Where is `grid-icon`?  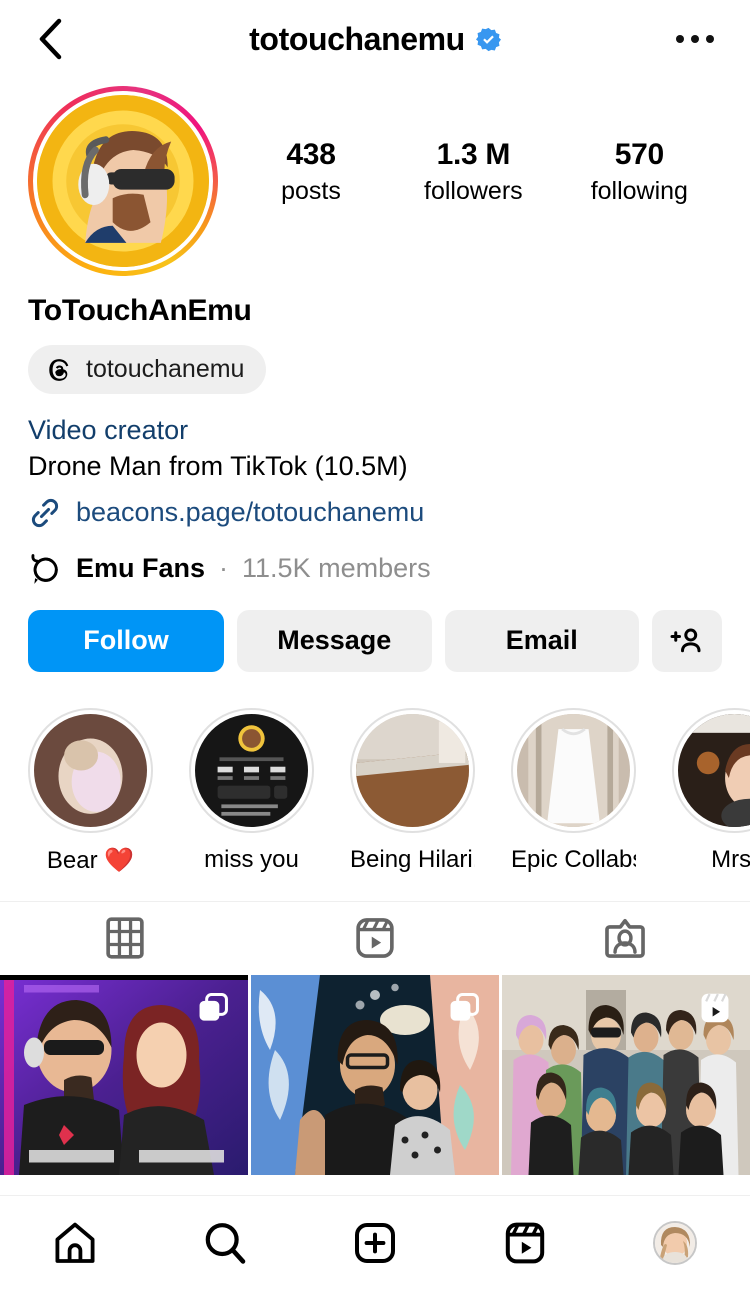
grid-icon is located at coordinates (125, 938).